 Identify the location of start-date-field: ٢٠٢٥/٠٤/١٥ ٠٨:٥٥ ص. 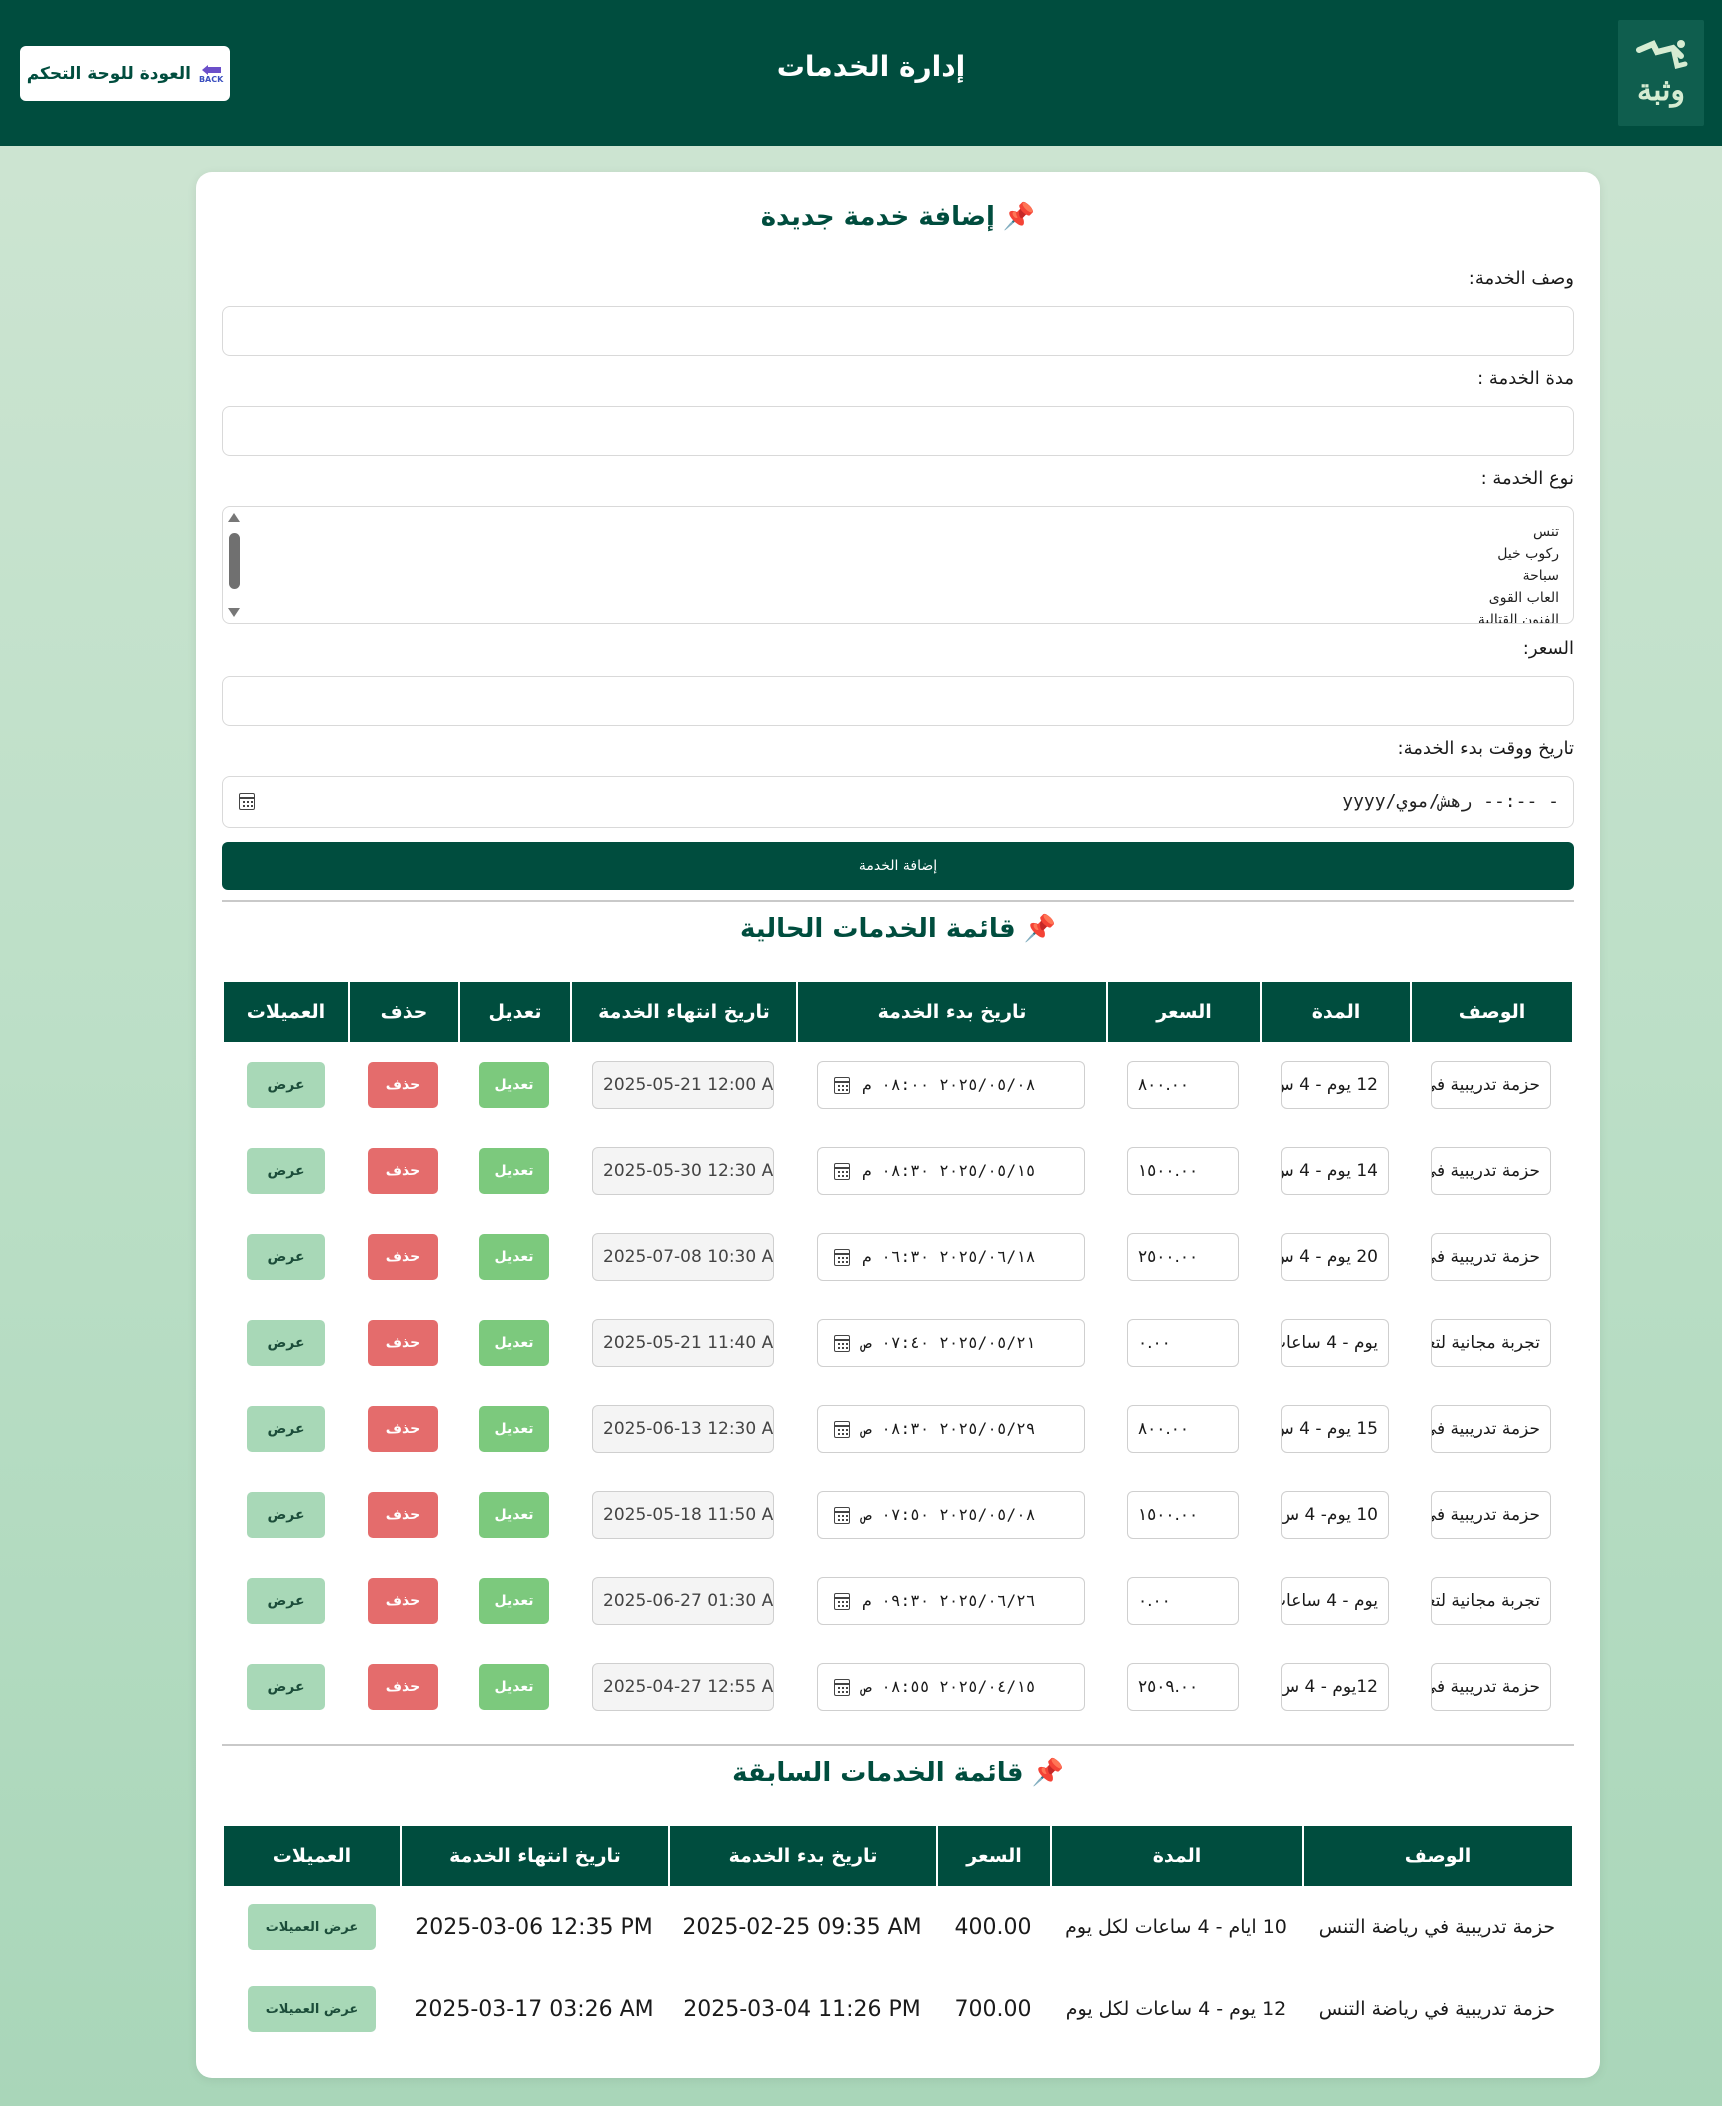
(951, 1687).